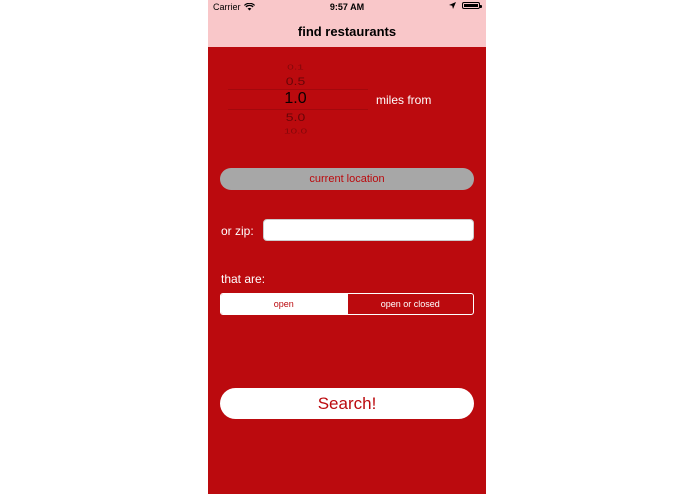  I want to click on battery-icon, so click(472, 5).